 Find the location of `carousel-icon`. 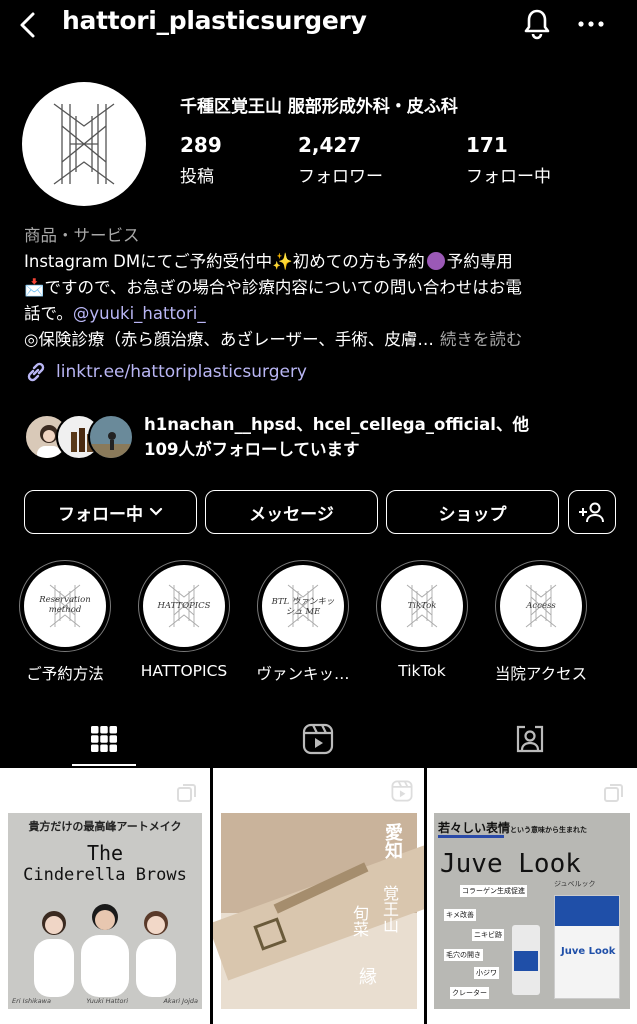

carousel-icon is located at coordinates (613, 793).